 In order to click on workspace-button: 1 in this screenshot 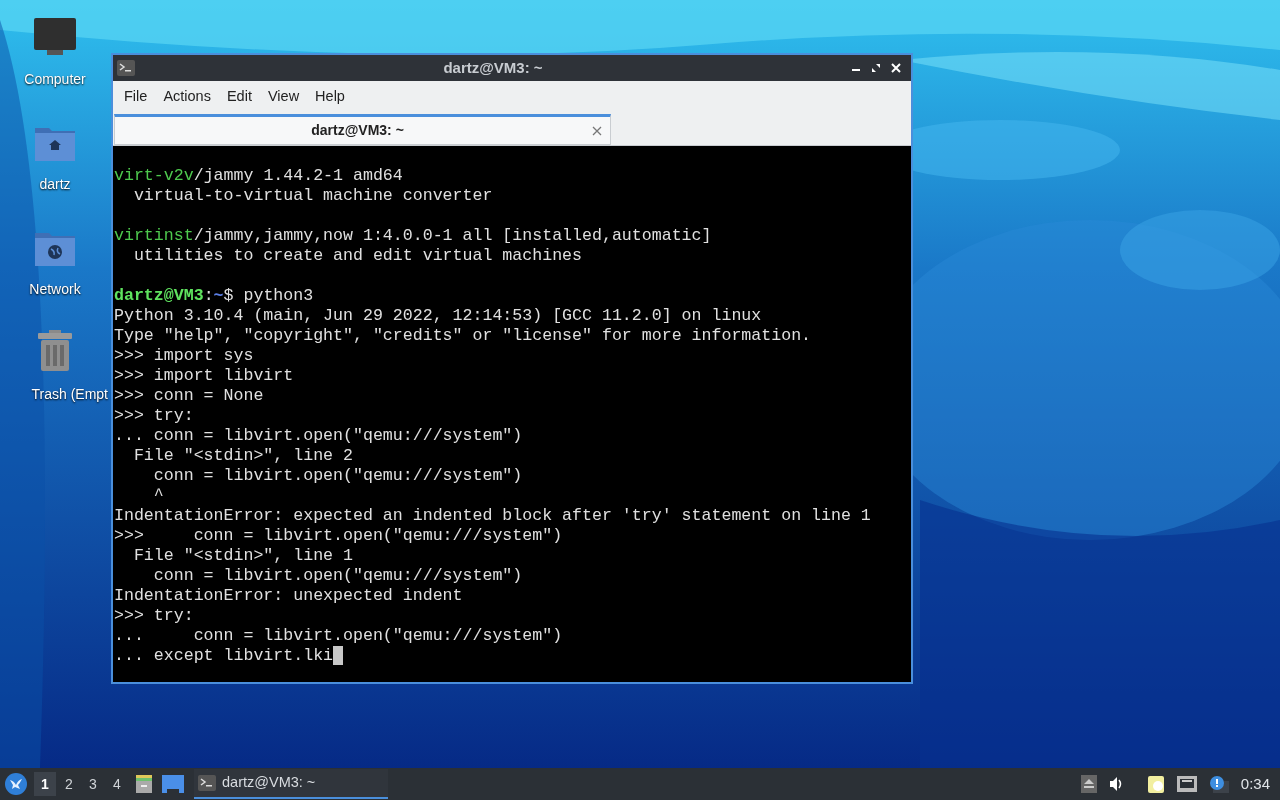, I will do `click(45, 784)`.